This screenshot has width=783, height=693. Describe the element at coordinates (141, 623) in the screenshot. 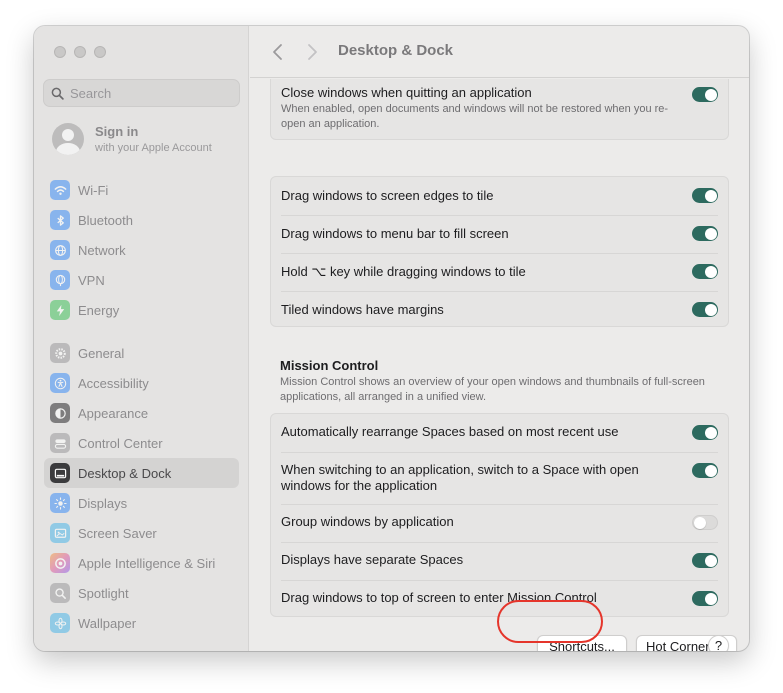

I see `sidebar-item-wallpaper: Wallpaper` at that location.